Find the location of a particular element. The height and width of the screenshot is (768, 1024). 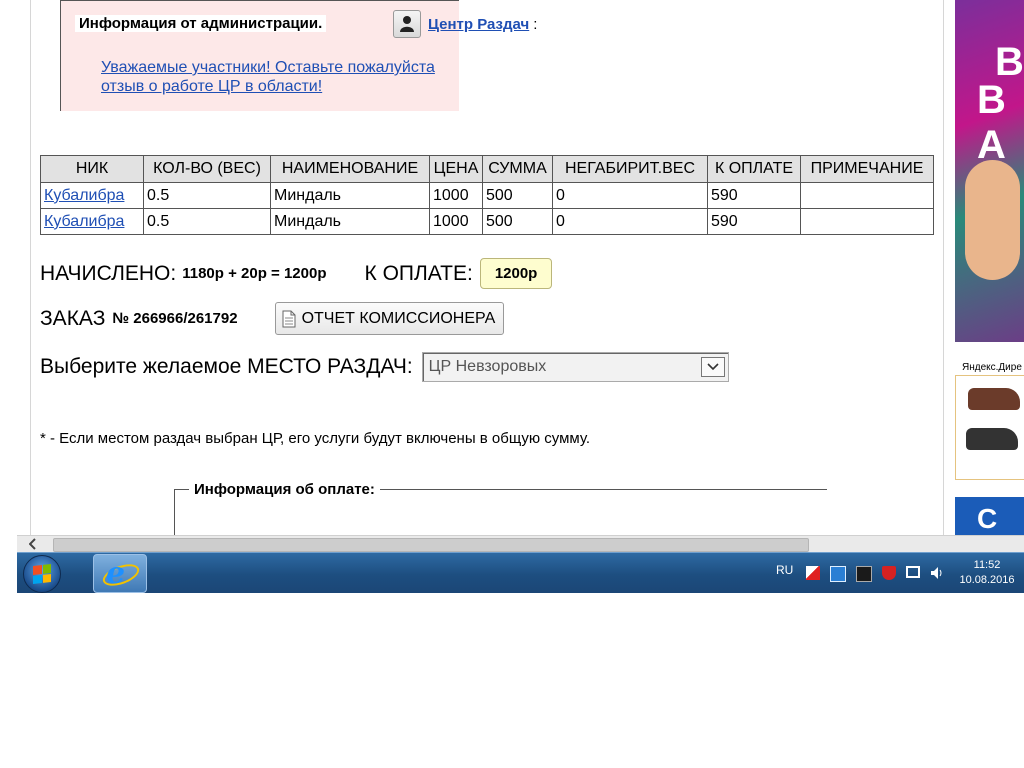

accrued-value: 1180р + 20р = 1200р is located at coordinates (254, 273).